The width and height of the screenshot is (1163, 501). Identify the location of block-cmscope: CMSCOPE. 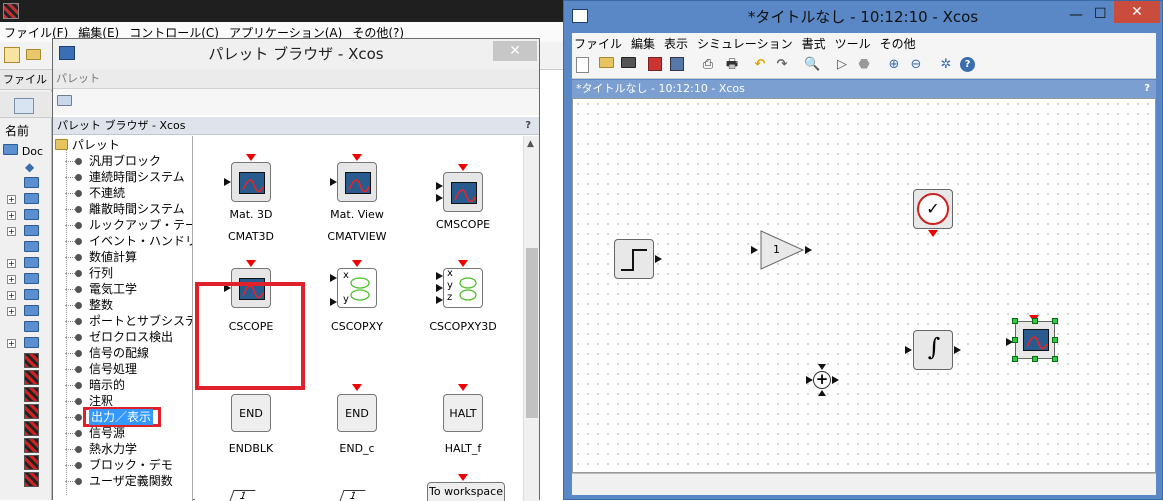
(463, 196).